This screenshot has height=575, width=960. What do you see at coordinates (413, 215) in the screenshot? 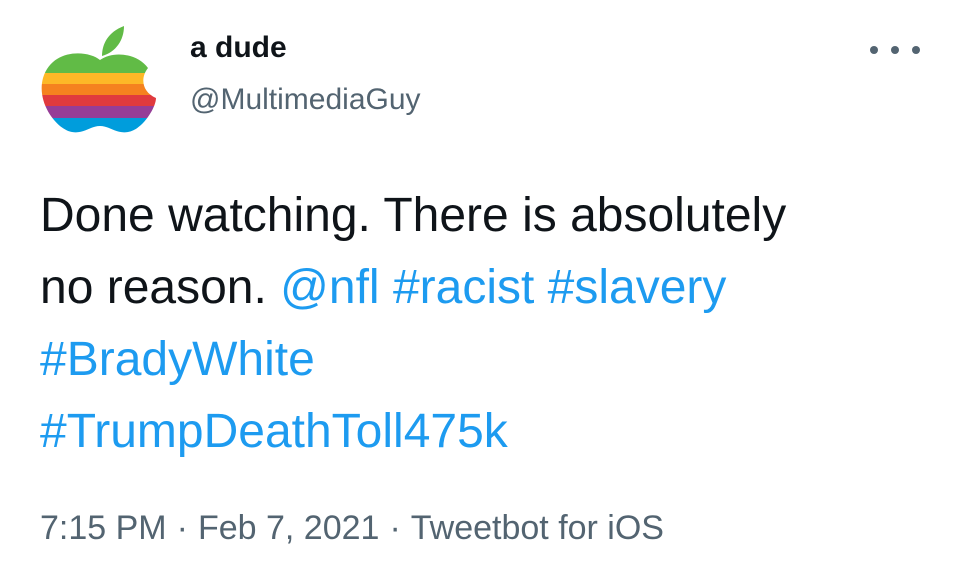
I see `tweet-text-line: Done watching. There is absolutely` at bounding box center [413, 215].